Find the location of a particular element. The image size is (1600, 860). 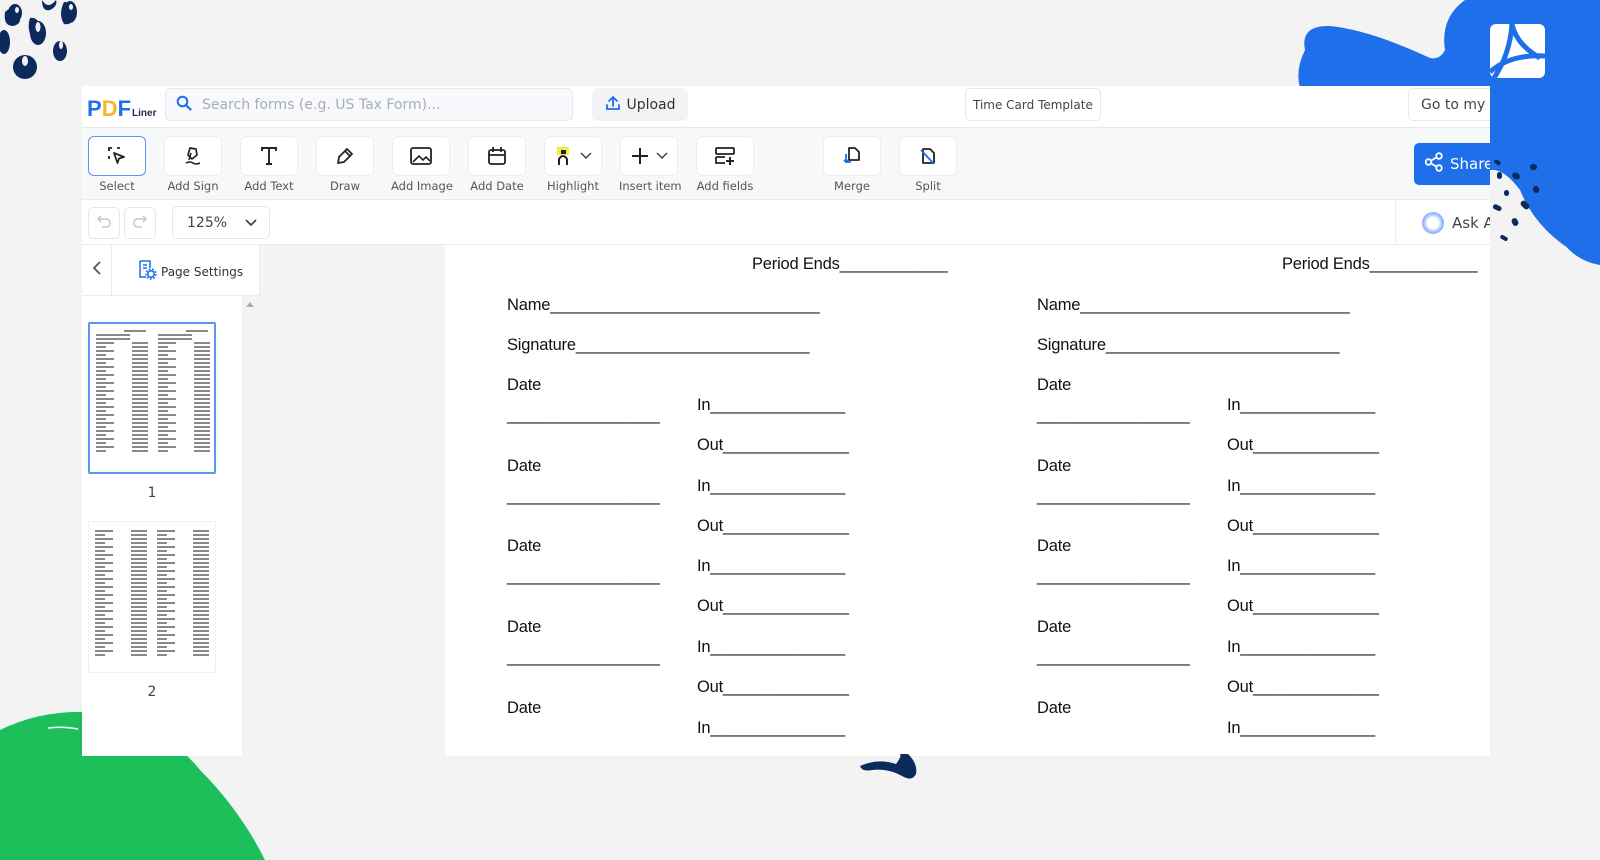

tool-highlight: Highlight is located at coordinates (573, 164).